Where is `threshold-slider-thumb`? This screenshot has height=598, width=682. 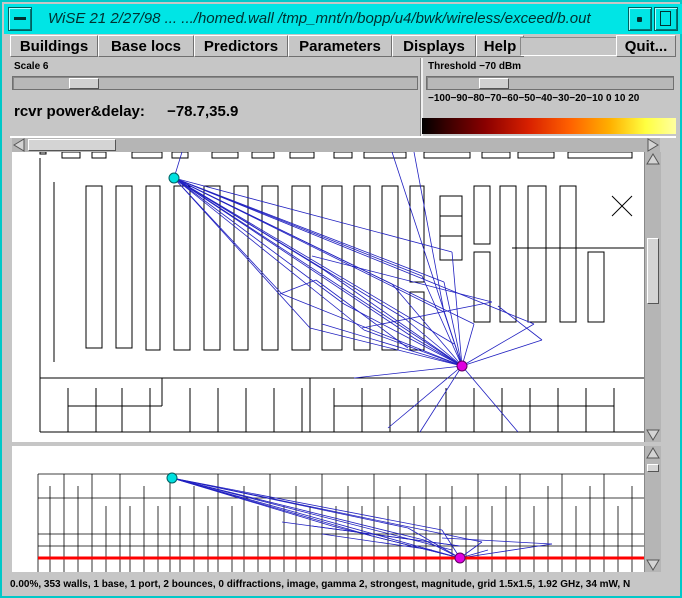 threshold-slider-thumb is located at coordinates (494, 83).